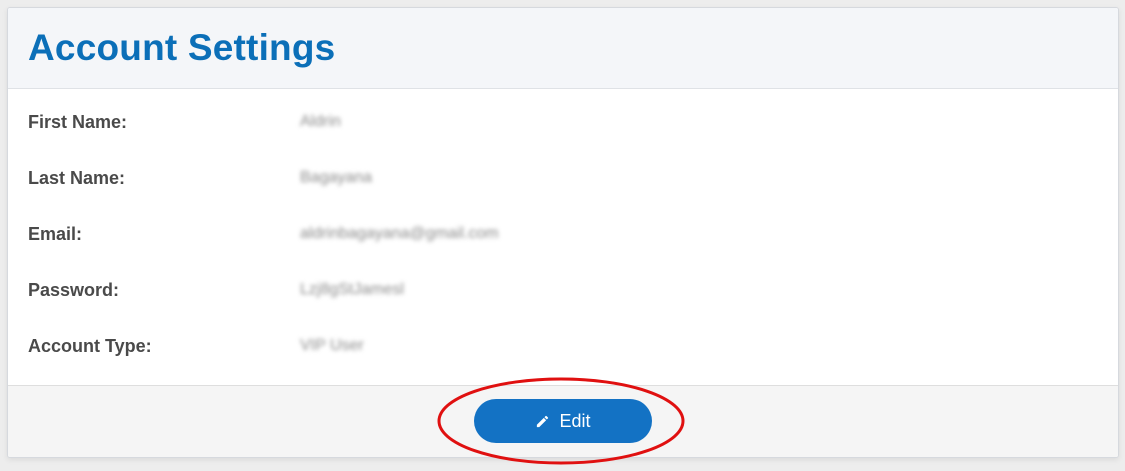  Describe the element at coordinates (90, 345) in the screenshot. I see `account-type-label: Account Type:` at that location.